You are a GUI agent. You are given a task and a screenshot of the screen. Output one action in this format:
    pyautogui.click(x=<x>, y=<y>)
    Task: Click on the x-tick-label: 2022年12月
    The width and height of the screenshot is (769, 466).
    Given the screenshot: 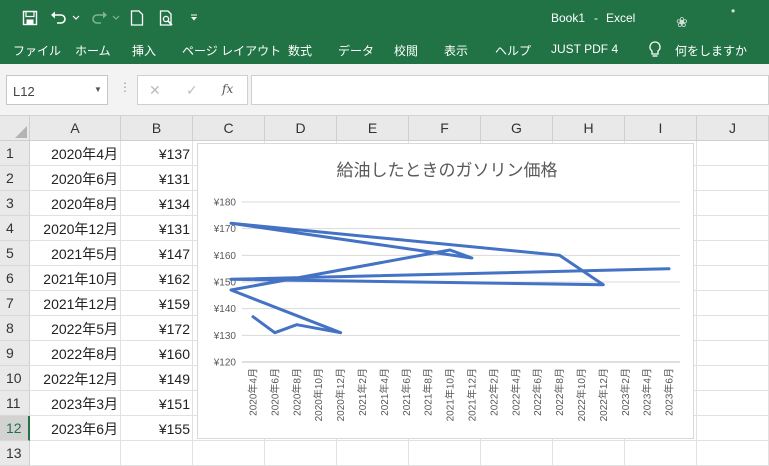 What is the action you would take?
    pyautogui.click(x=603, y=394)
    